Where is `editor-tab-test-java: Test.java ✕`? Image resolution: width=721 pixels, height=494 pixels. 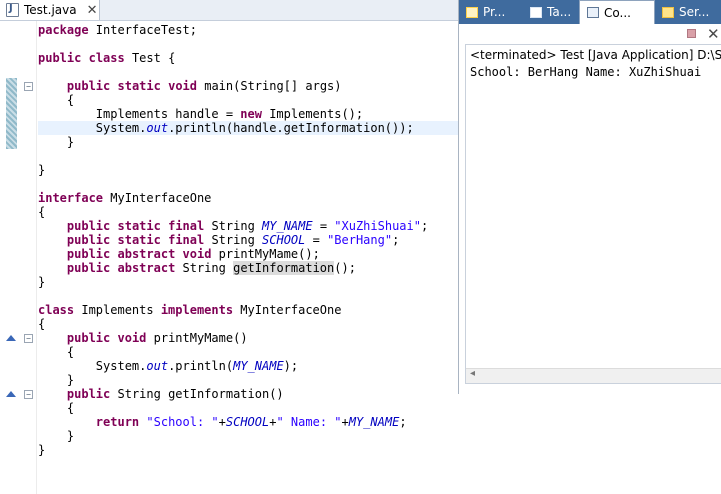
editor-tab-test-java: Test.java ✕ is located at coordinates (50, 10).